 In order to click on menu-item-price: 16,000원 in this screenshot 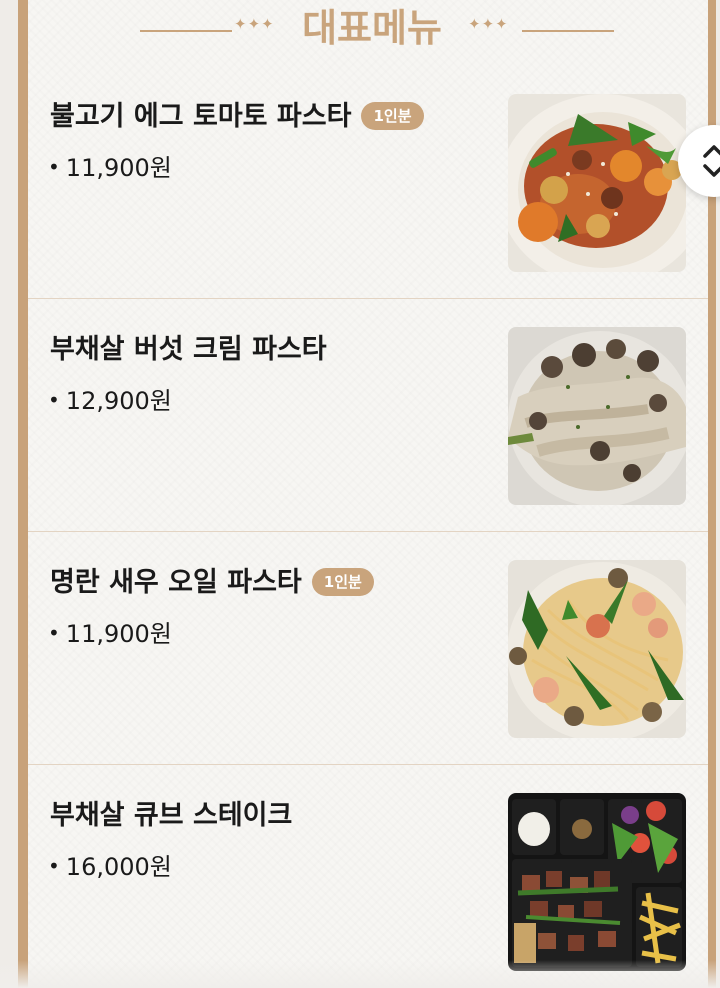, I will do `click(118, 867)`.